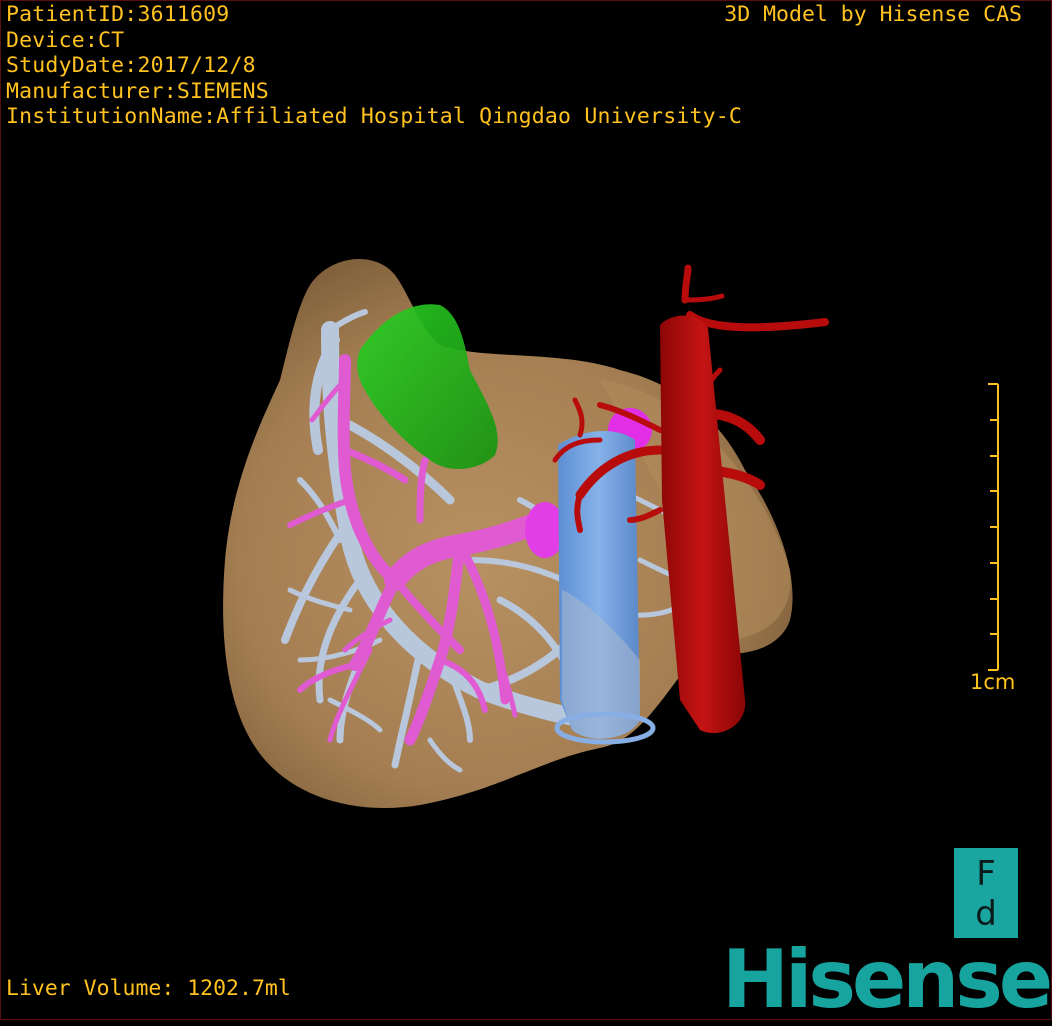 Image resolution: width=1052 pixels, height=1026 pixels. Describe the element at coordinates (986, 874) in the screenshot. I see `orientation-top-letter: F` at that location.